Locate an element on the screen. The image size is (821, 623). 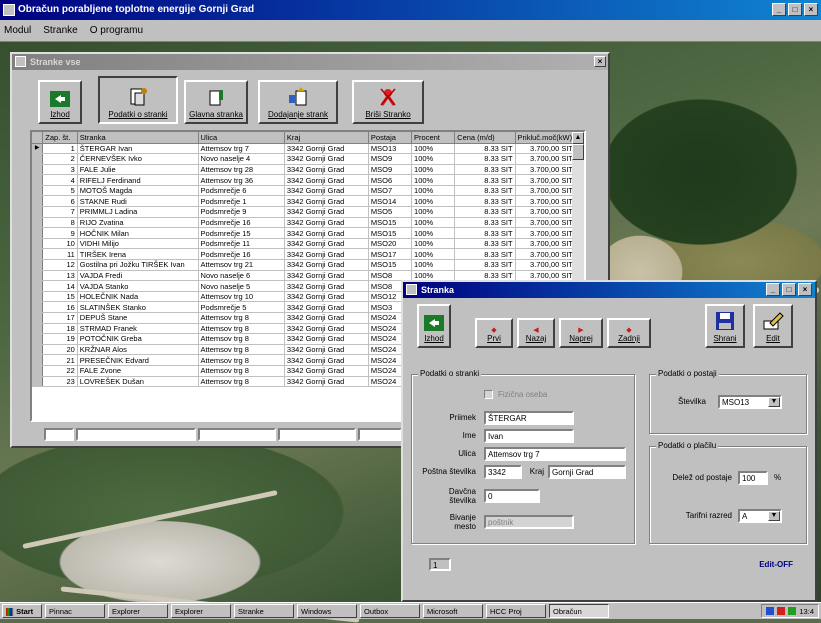
taskbar-task: Outbox is located at coordinates (390, 611).